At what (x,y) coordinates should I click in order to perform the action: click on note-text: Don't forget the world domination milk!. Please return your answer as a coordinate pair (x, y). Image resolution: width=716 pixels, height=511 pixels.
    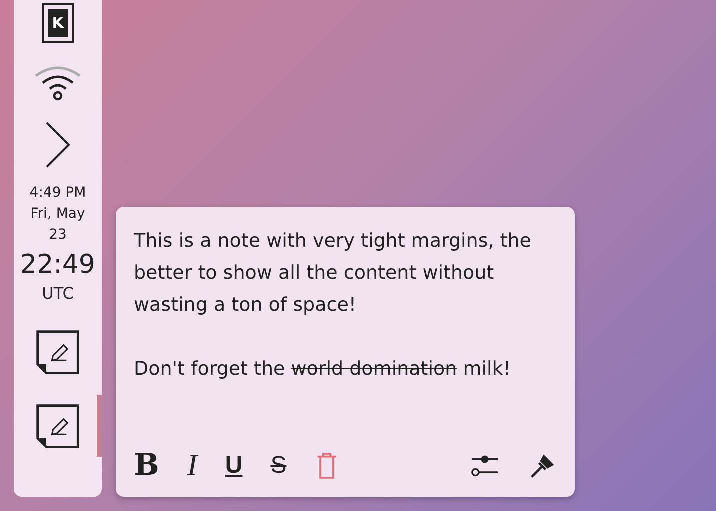
    Looking at the image, I should click on (323, 369).